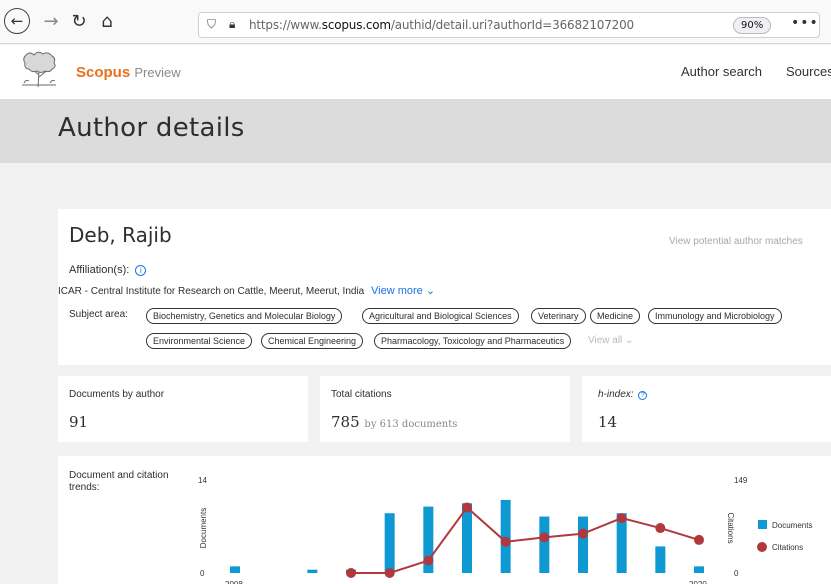 The image size is (831, 584). I want to click on subject-chip: Medicine, so click(615, 316).